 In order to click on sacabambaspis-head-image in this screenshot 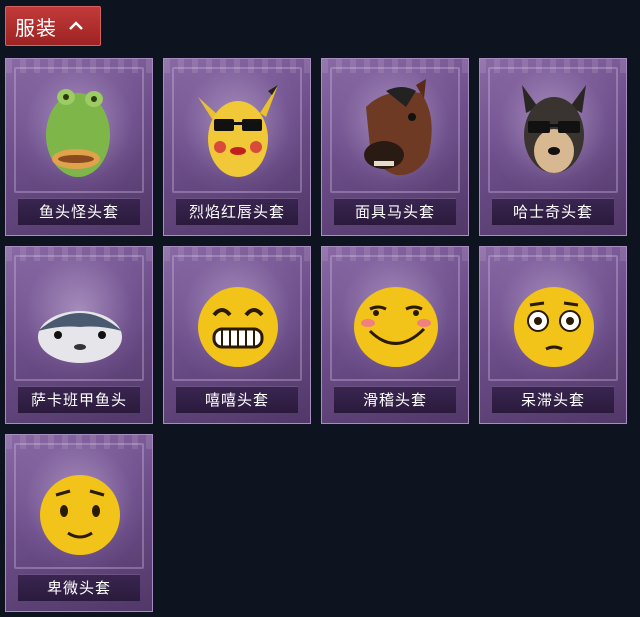, I will do `click(80, 337)`.